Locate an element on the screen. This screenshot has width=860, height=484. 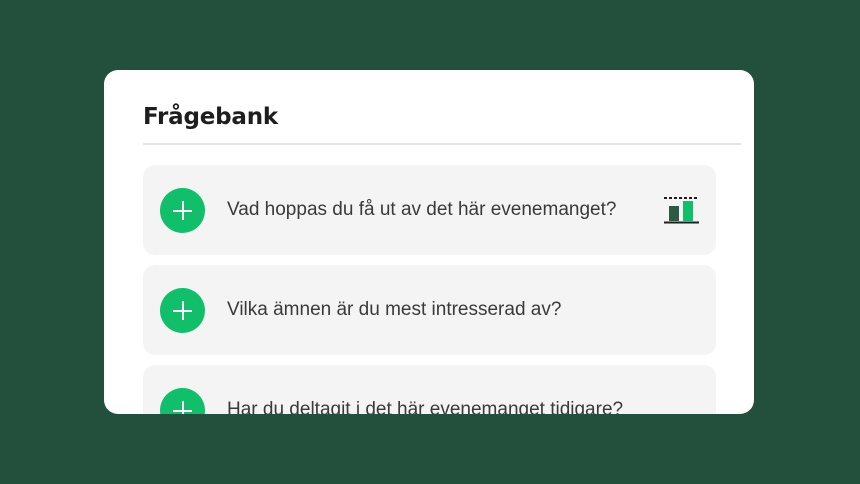
question-item: Vilka ämnen är du mest intresserad av? is located at coordinates (429, 310).